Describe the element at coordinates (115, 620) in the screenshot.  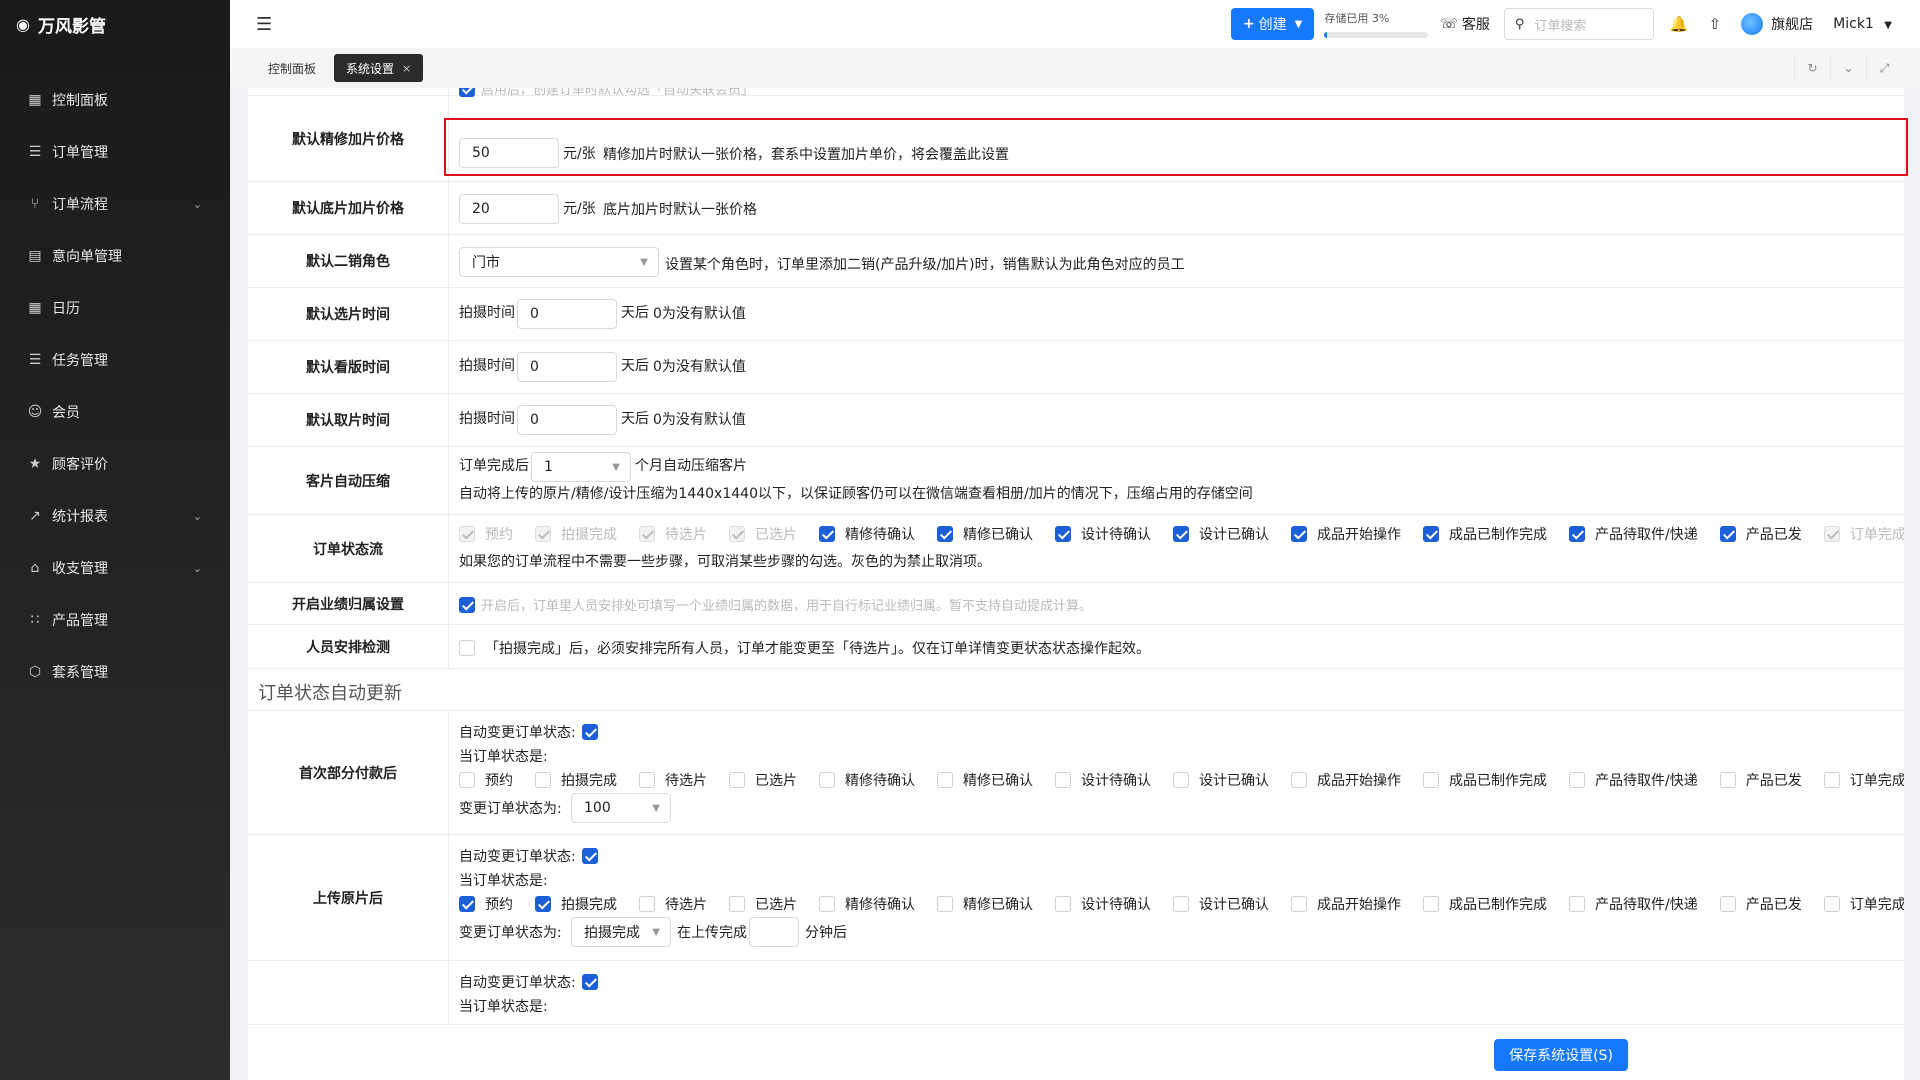
I see `sidebar-item: ∷ 产品管理` at that location.